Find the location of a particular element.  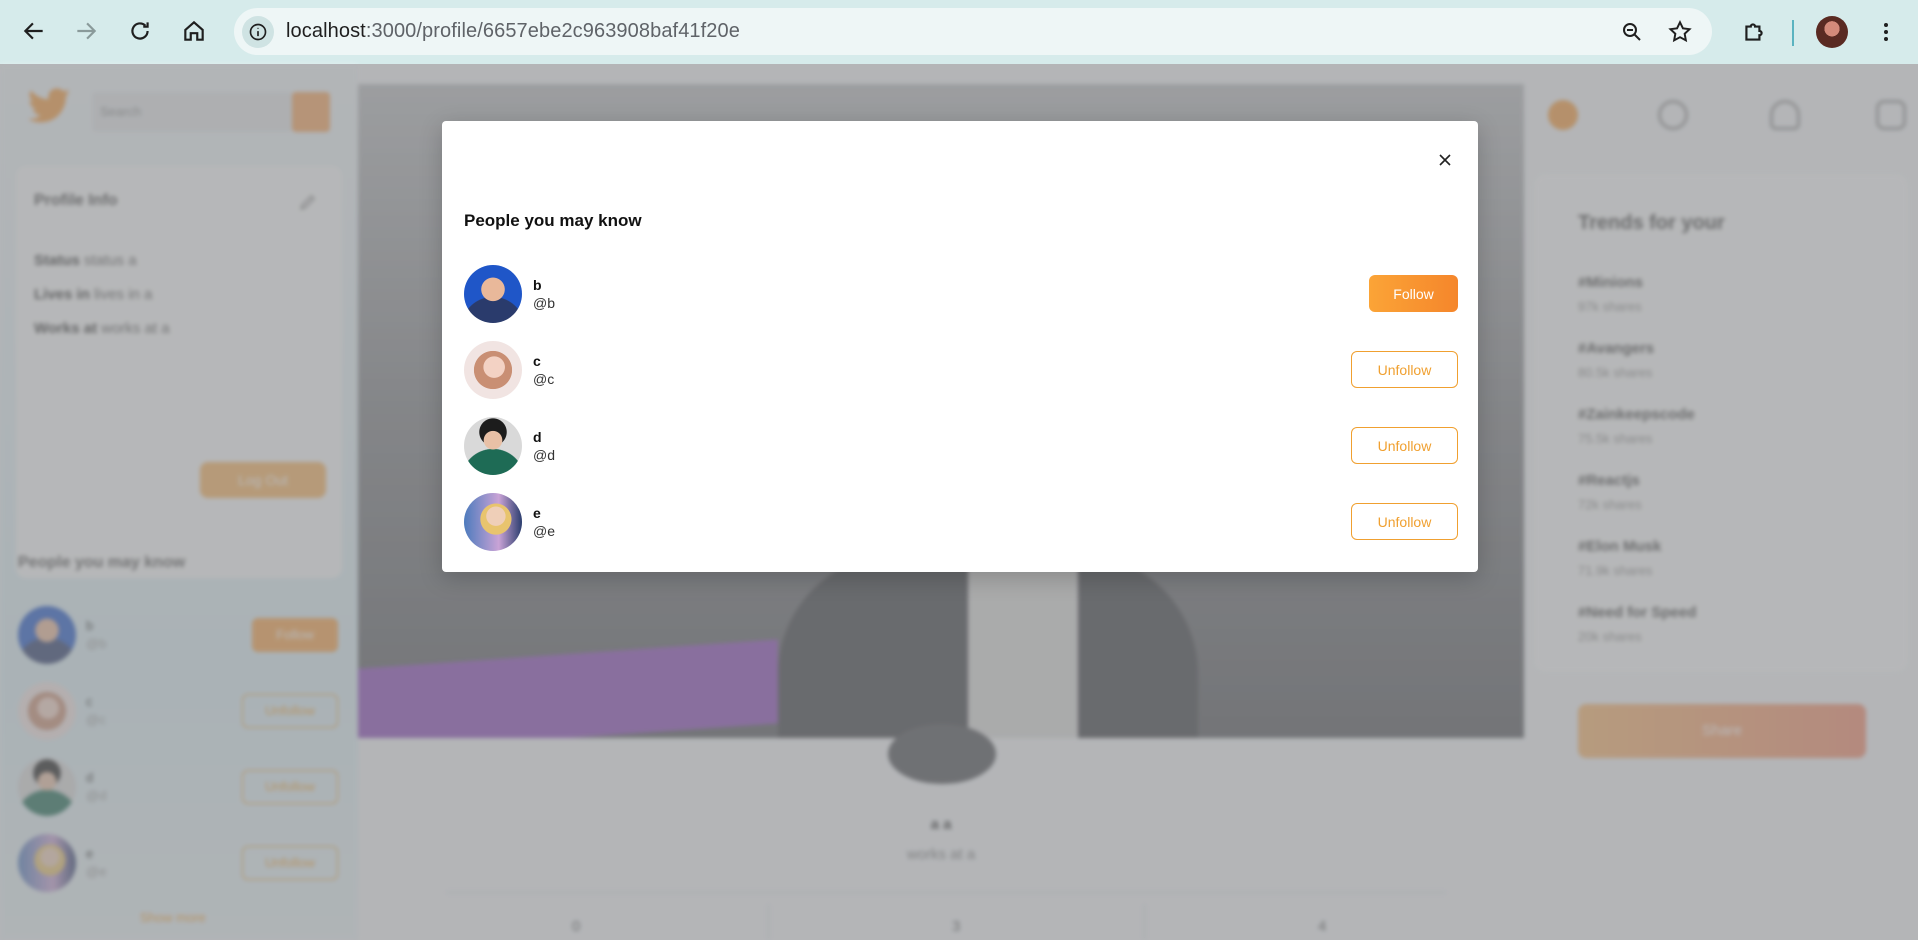

star-icon is located at coordinates (1680, 31).